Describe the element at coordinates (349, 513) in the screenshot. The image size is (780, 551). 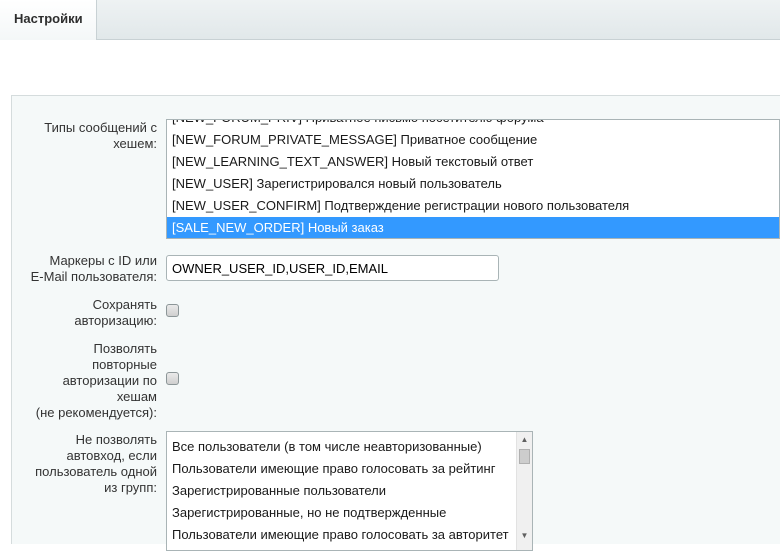
I see `list-item: Зарегистрированные, но не подтвержденные` at that location.